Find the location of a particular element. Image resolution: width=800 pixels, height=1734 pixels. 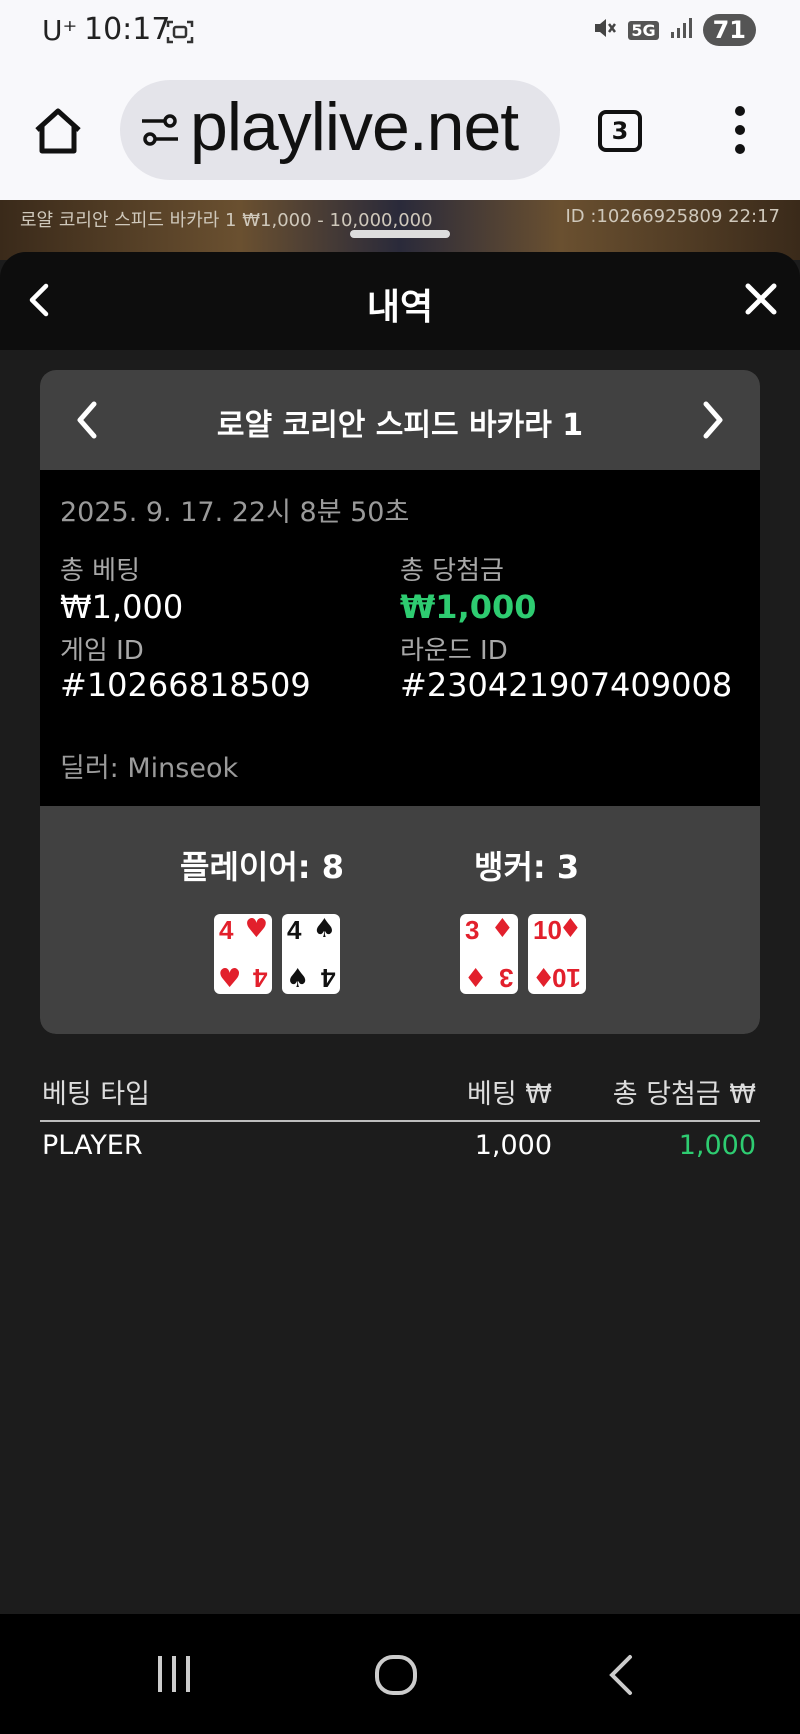

header-bet-type: 베팅 타입 is located at coordinates (96, 1094).